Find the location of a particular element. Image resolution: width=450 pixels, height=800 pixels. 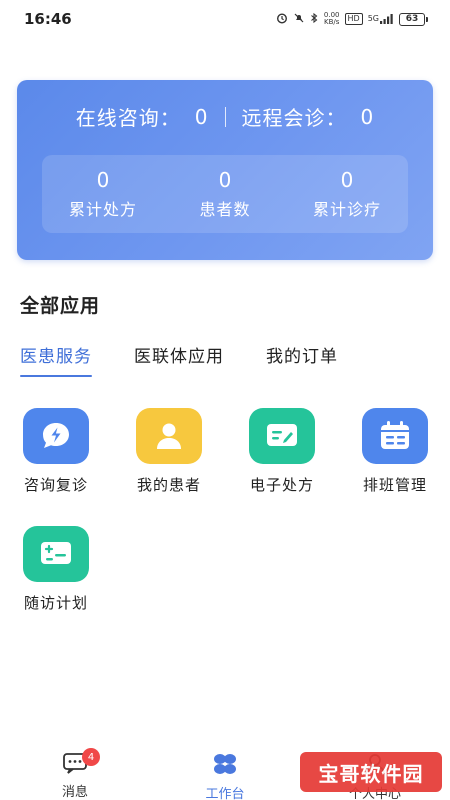

mute-icon is located at coordinates (299, 19).